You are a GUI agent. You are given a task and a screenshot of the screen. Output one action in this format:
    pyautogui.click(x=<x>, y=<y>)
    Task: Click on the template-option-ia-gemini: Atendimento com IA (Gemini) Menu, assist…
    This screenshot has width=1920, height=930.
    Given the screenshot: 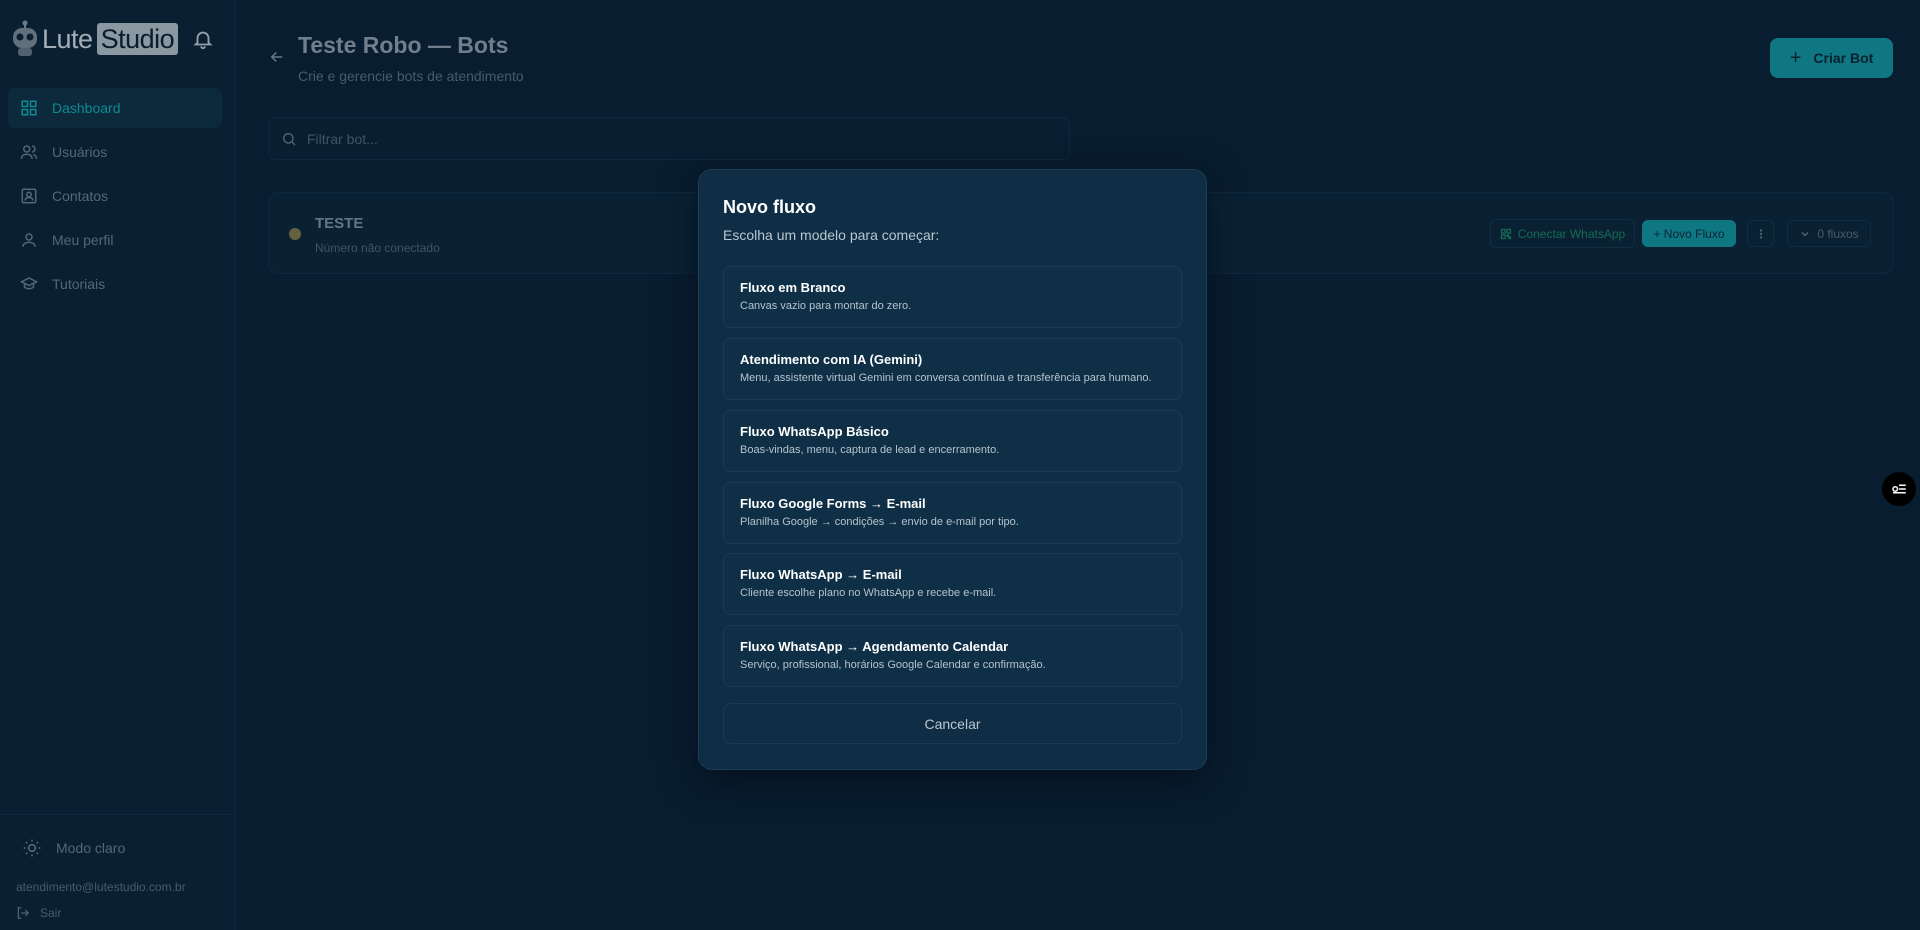 What is the action you would take?
    pyautogui.click(x=952, y=369)
    